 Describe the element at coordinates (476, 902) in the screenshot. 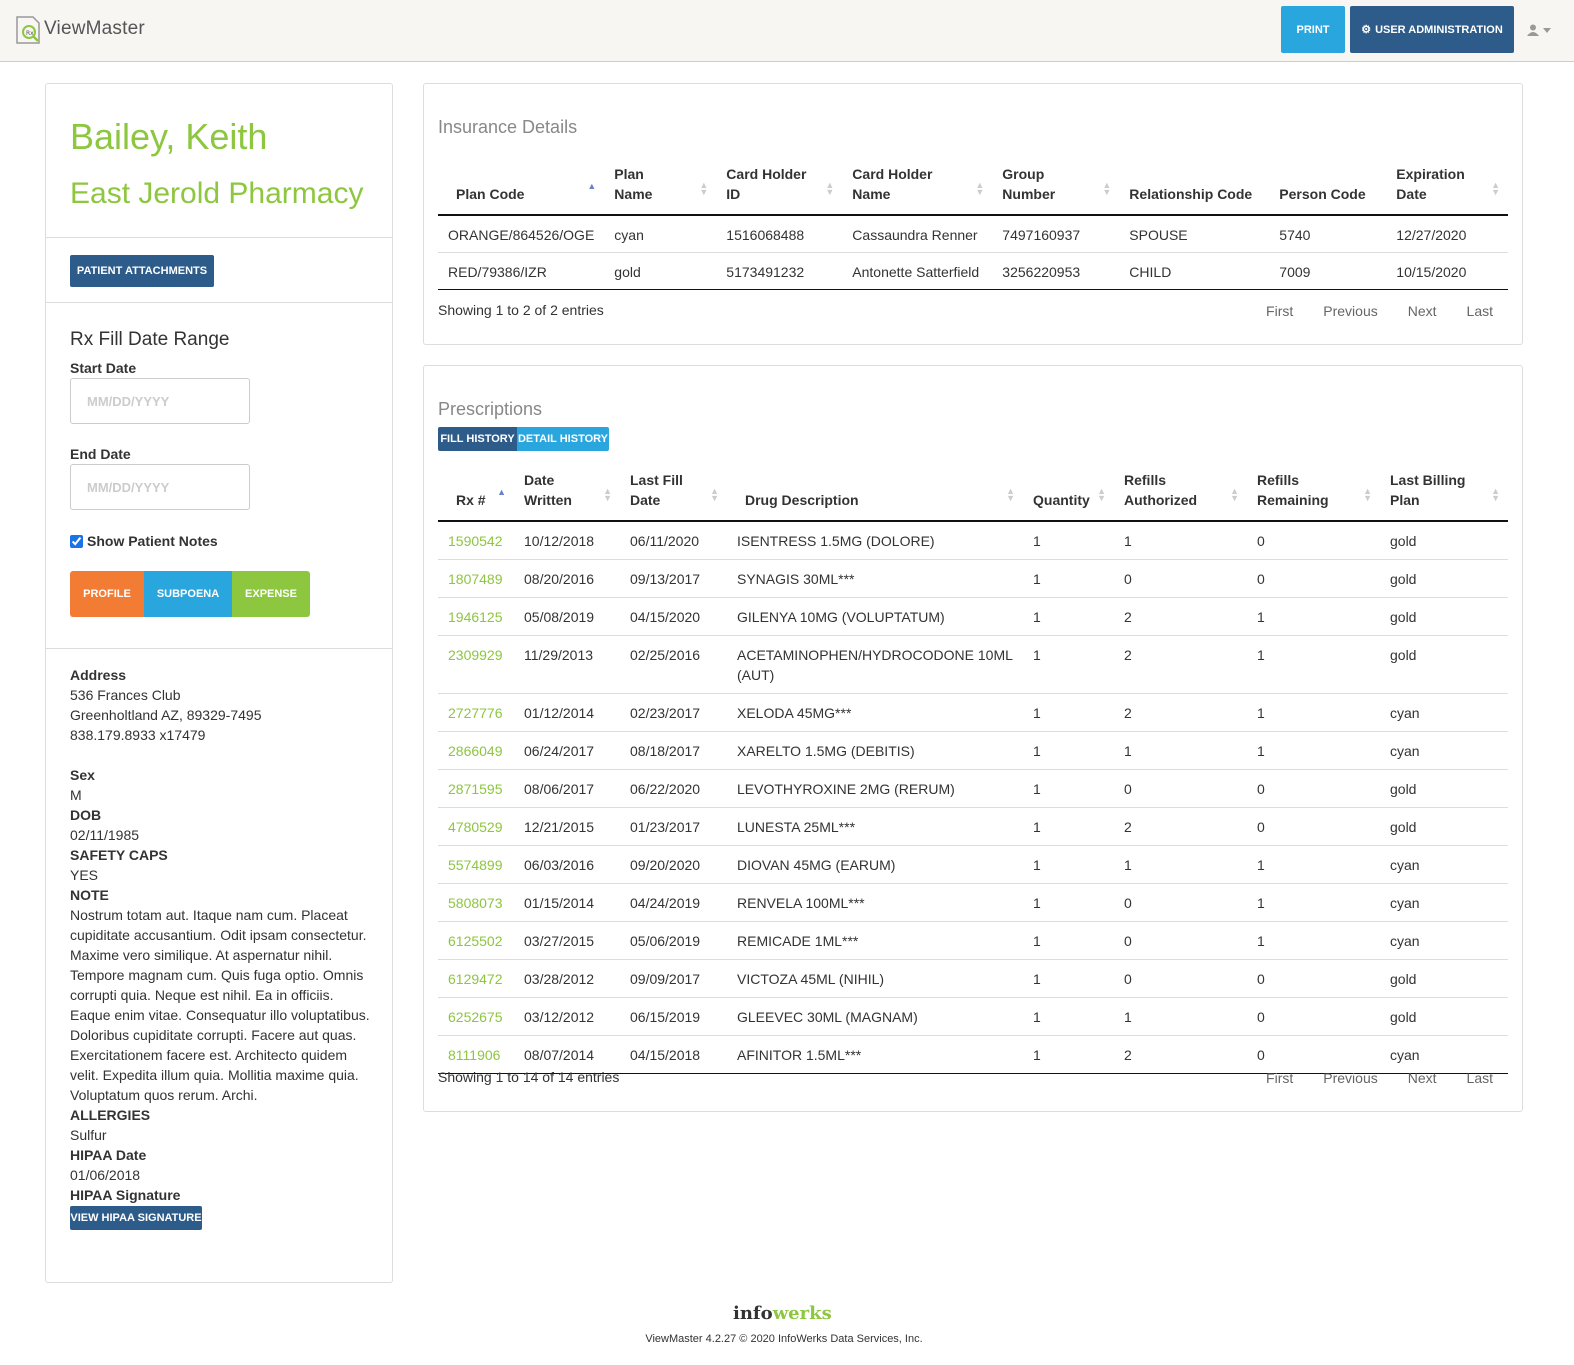

I see `rx-number-link: 5808073` at that location.